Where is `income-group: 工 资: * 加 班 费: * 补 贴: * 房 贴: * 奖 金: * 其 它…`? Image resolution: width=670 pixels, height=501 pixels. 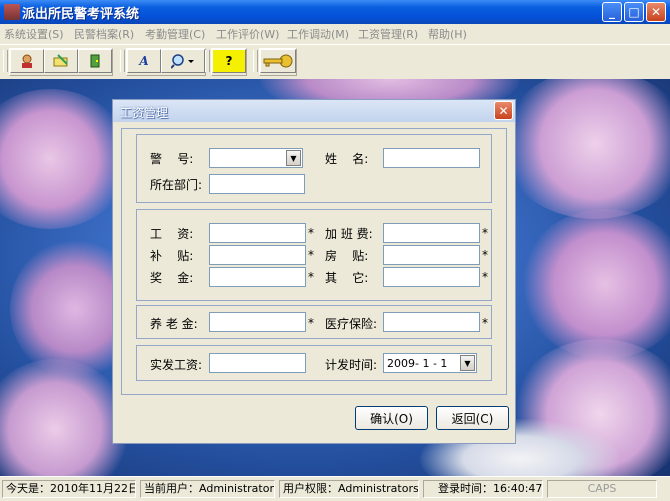 income-group: 工 资: * 加 班 费: * 补 贴: * 房 贴: * 奖 金: * 其 它… is located at coordinates (314, 255).